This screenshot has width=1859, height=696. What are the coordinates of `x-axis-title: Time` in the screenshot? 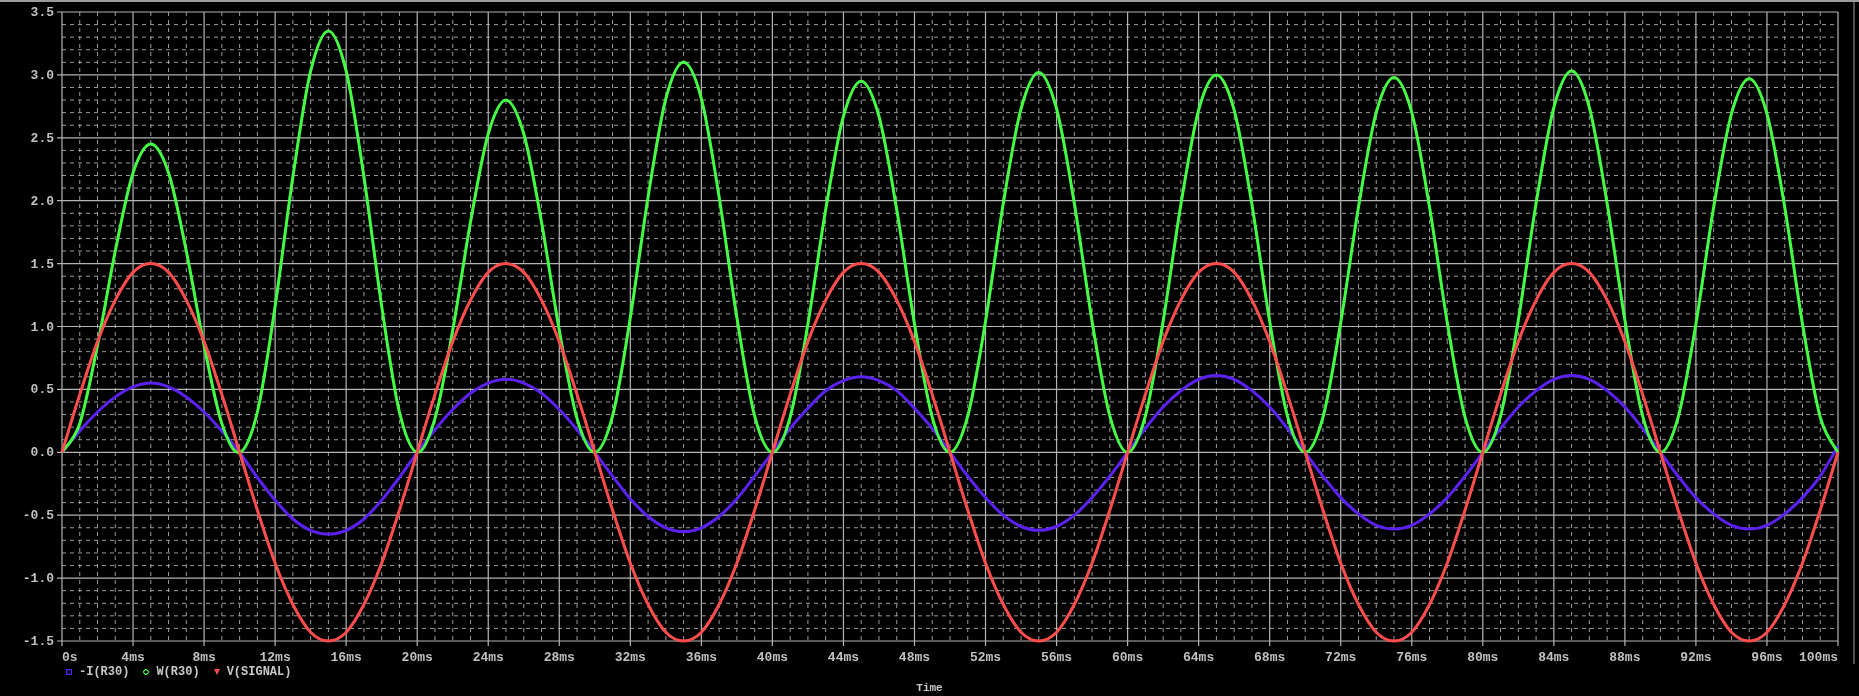 It's located at (929, 688).